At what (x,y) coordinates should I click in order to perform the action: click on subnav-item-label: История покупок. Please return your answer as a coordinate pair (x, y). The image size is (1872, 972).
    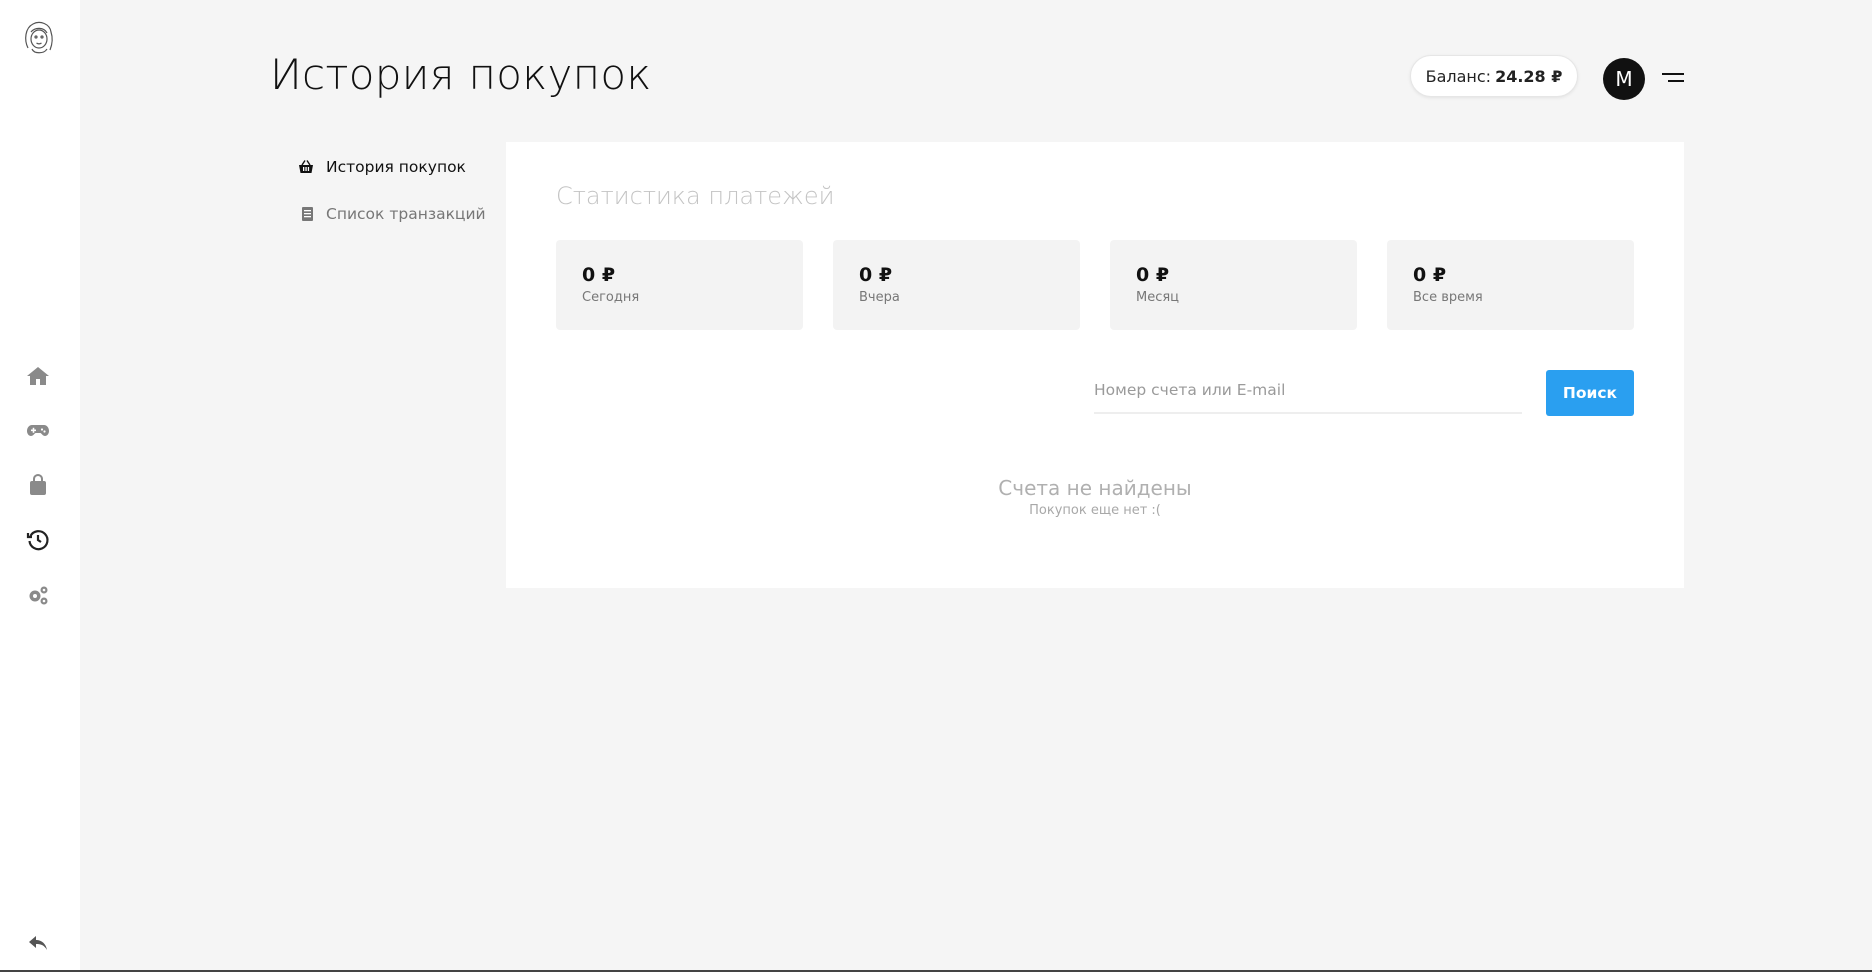
    Looking at the image, I should click on (396, 167).